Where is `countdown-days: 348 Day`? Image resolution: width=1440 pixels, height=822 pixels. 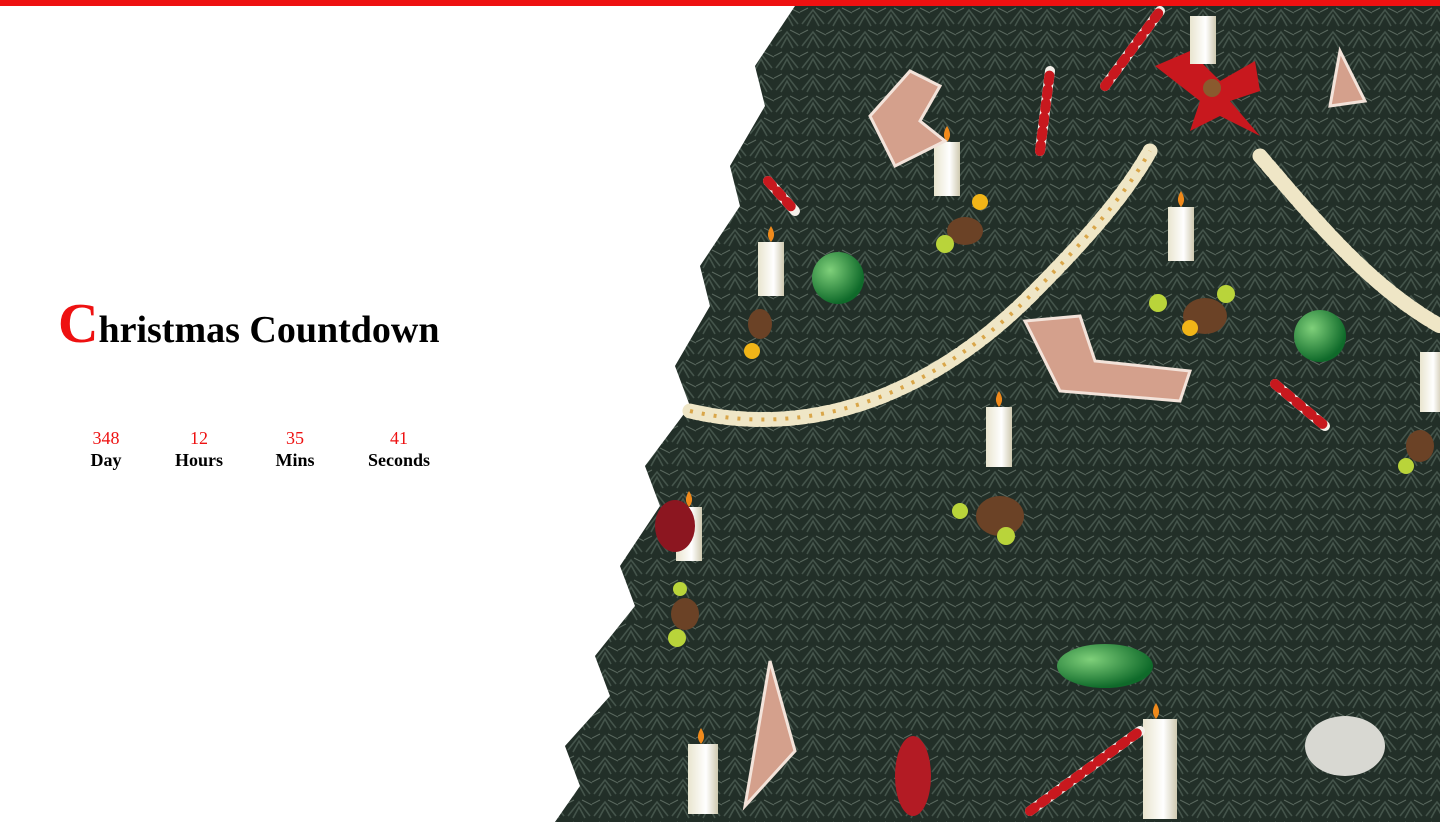
countdown-days: 348 Day is located at coordinates (106, 449).